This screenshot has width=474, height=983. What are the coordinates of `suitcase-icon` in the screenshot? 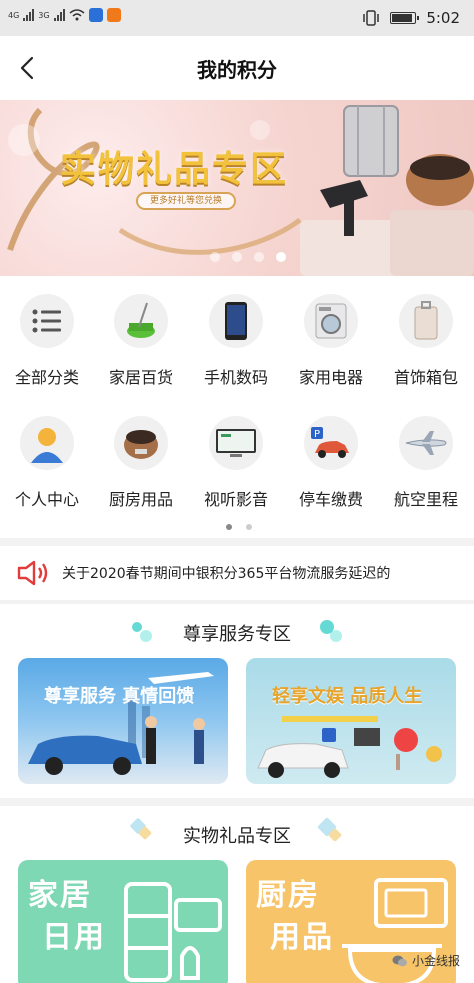 It's located at (426, 321).